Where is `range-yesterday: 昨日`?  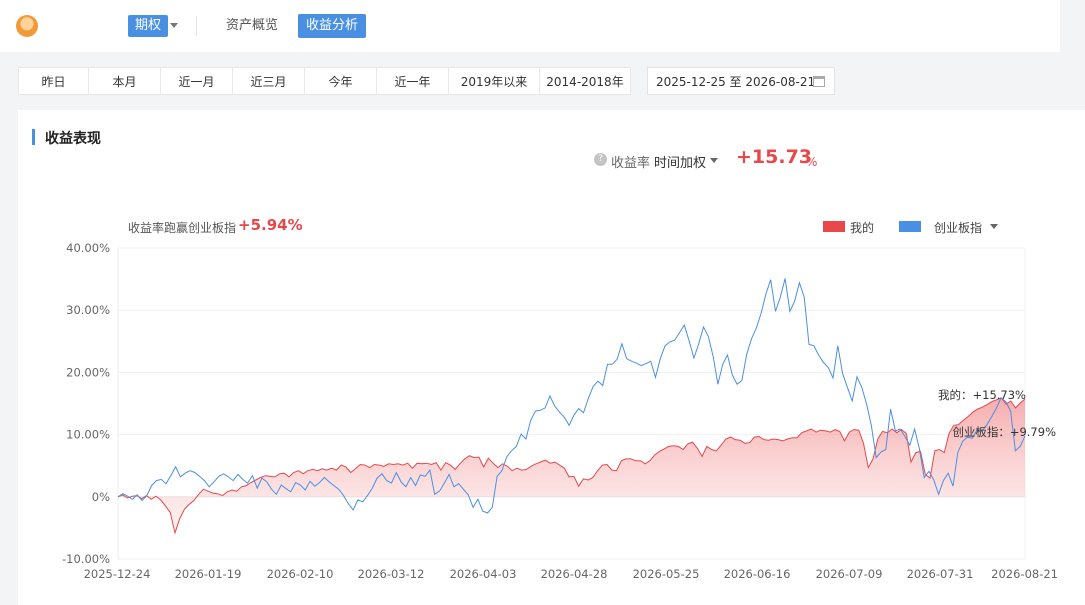
range-yesterday: 昨日 is located at coordinates (53, 81).